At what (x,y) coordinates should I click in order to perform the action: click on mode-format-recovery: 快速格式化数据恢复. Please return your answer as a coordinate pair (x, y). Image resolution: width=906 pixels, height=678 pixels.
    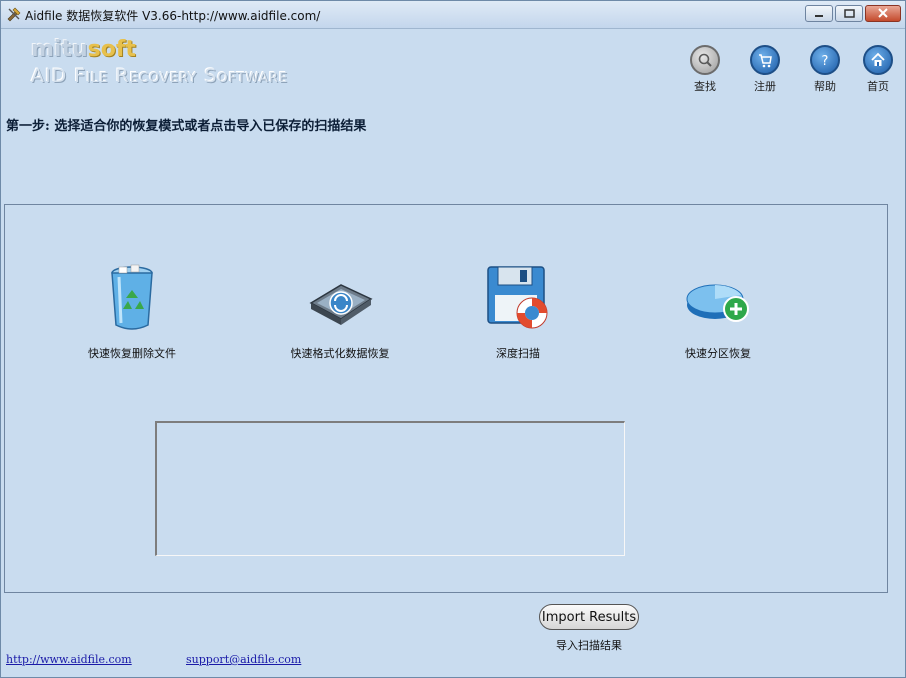
    Looking at the image, I should click on (340, 312).